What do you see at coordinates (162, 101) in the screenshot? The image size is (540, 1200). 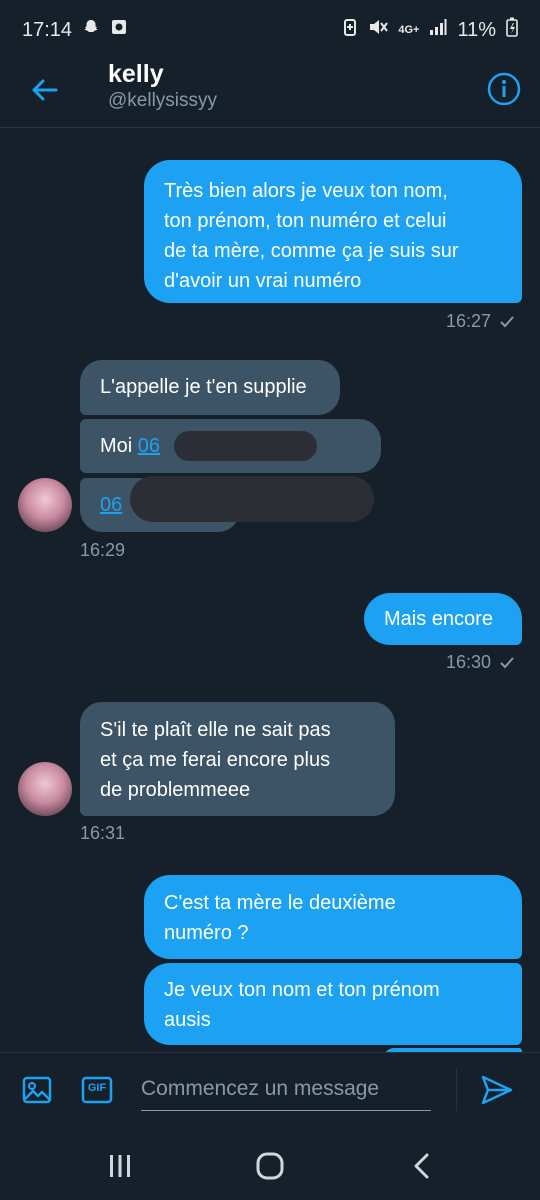 I see `contact-handle: @kellysissyy` at bounding box center [162, 101].